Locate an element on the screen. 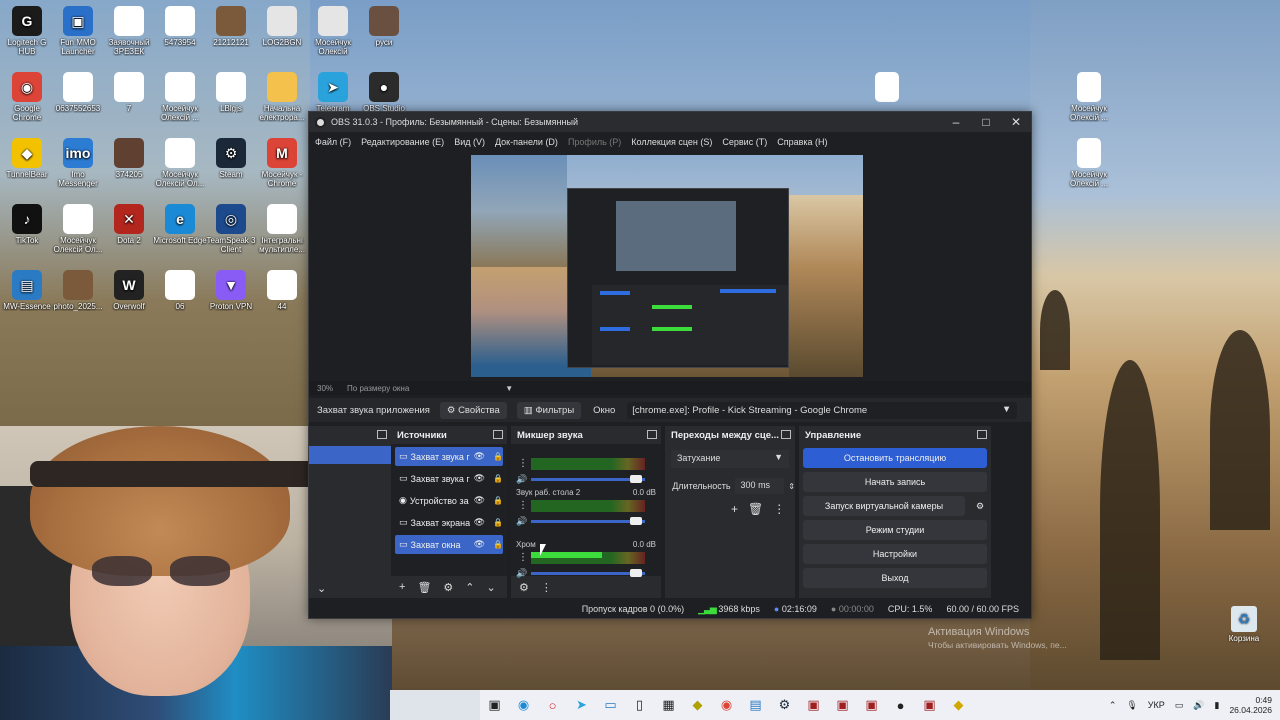 Image resolution: width=1280 pixels, height=720 pixels. menu-item: Редактирование (E) is located at coordinates (402, 142).